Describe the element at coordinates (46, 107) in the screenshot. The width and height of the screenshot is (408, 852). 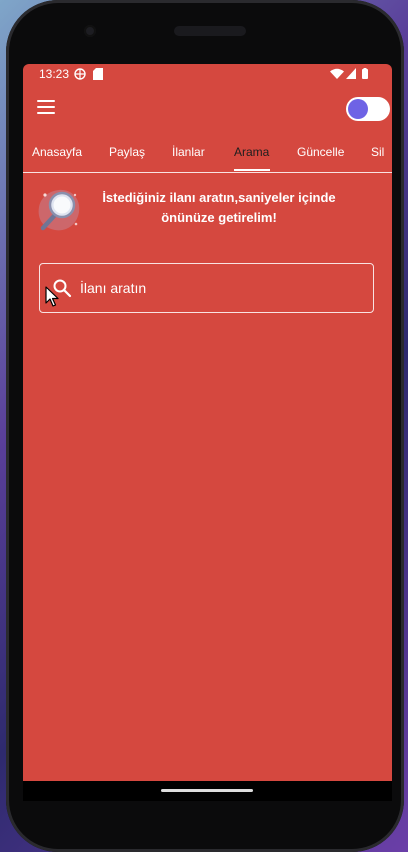
I see `hamburger-menu-icon` at that location.